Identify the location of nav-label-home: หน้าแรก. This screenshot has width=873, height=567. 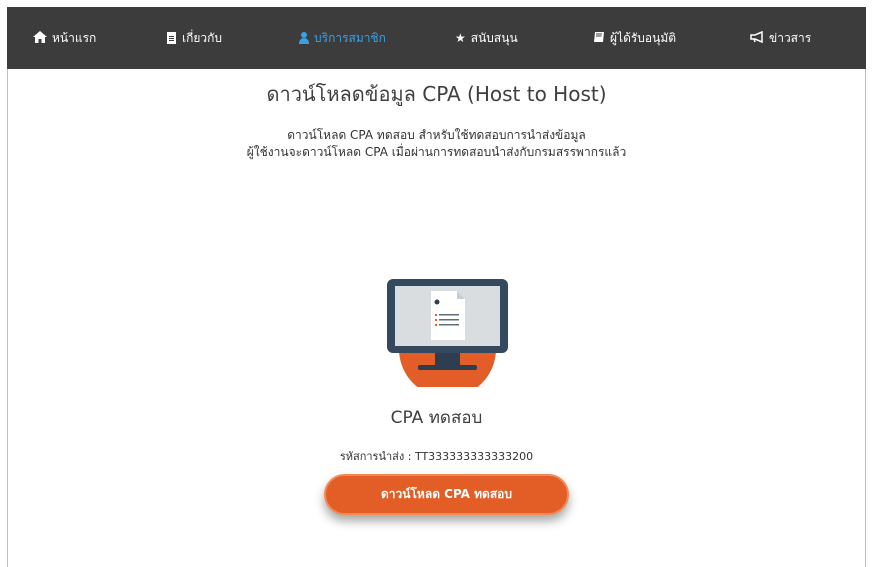
(74, 37).